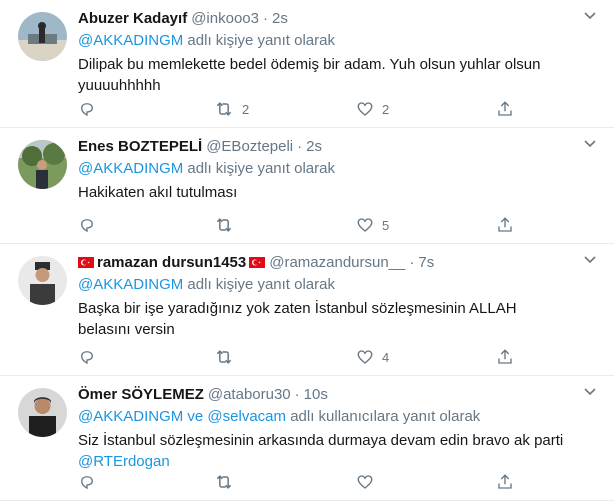 The image size is (614, 501). I want to click on tweet-actions, so click(303, 482).